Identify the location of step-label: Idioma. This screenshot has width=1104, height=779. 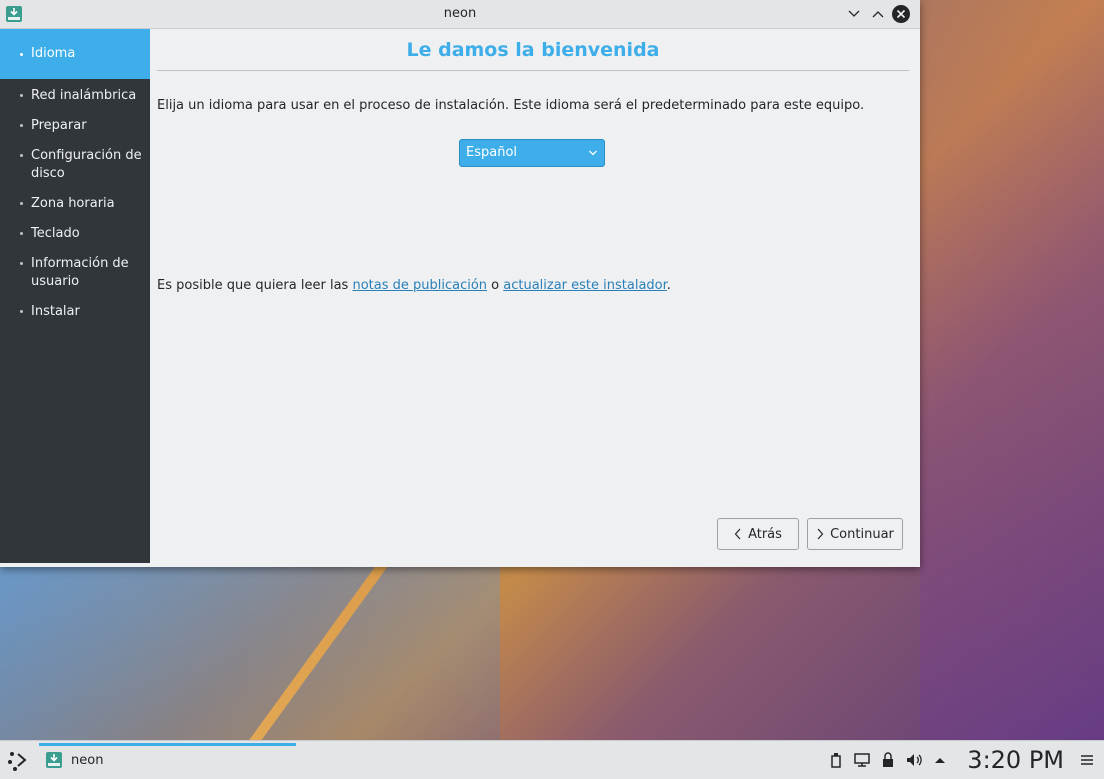
(53, 53).